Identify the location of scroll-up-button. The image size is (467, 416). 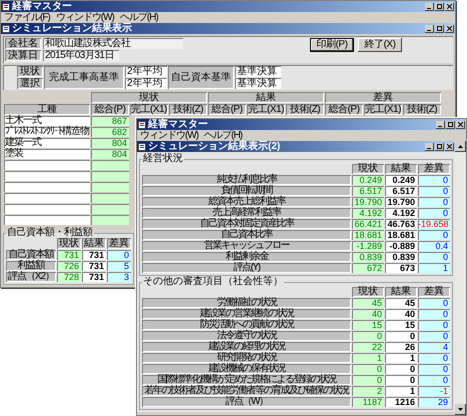
(460, 146).